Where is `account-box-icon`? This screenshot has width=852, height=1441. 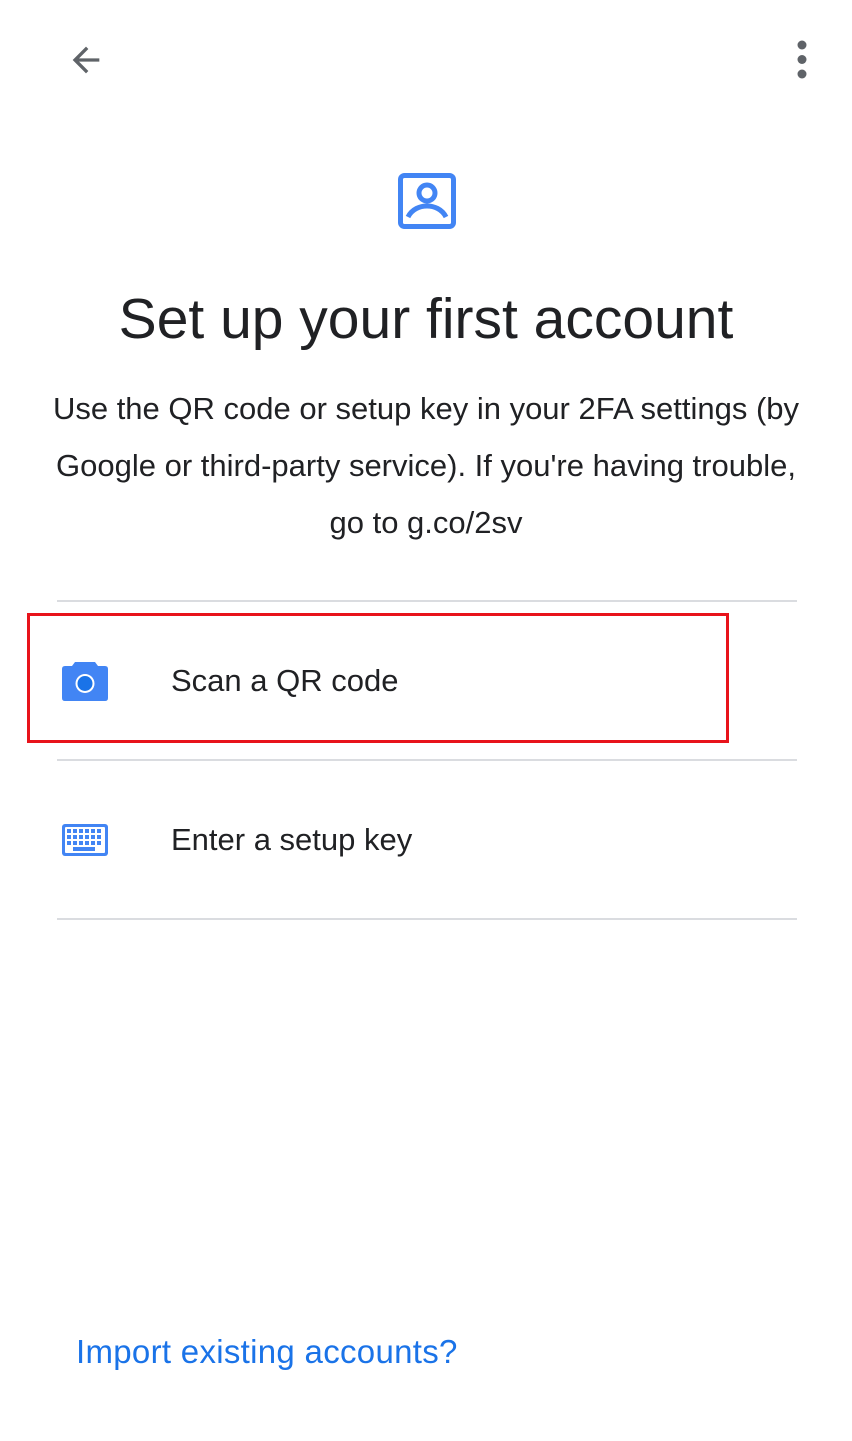 account-box-icon is located at coordinates (427, 201).